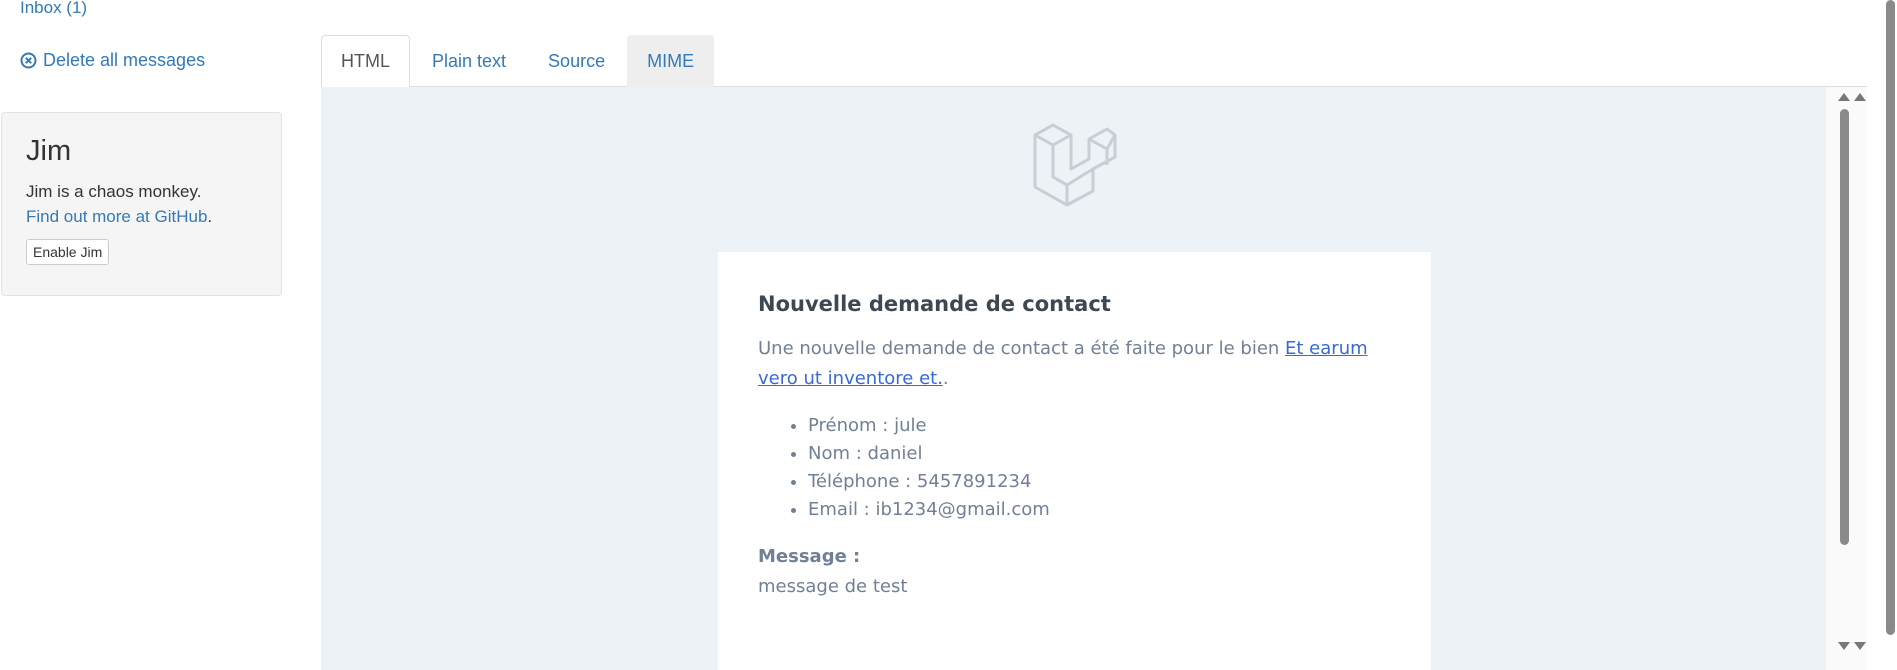 The image size is (1897, 670). What do you see at coordinates (365, 61) in the screenshot?
I see `tab-html: HTML` at bounding box center [365, 61].